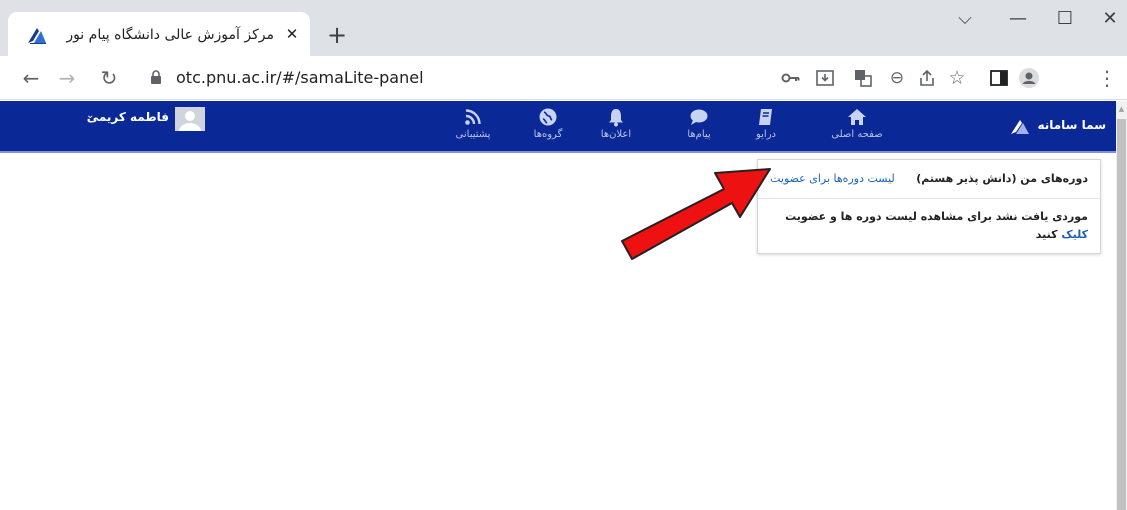 This screenshot has height=510, width=1127. I want to click on home-icon, so click(857, 117).